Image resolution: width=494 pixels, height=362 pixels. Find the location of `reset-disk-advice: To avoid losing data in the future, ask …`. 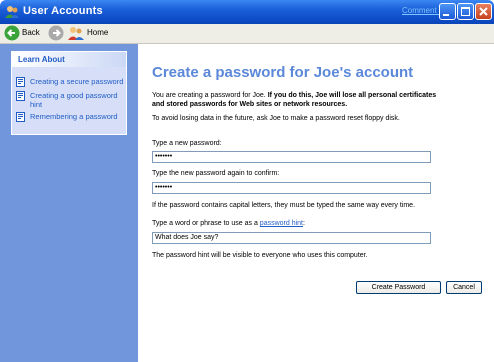

reset-disk-advice: To avoid losing data in the future, ask … is located at coordinates (276, 118).